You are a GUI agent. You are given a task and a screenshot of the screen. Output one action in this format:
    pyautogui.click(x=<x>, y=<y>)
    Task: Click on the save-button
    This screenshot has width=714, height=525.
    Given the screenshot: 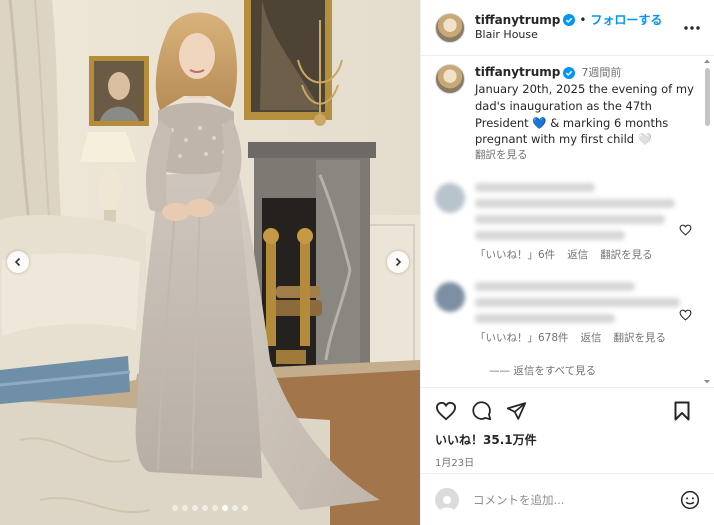 What is the action you would take?
    pyautogui.click(x=682, y=411)
    